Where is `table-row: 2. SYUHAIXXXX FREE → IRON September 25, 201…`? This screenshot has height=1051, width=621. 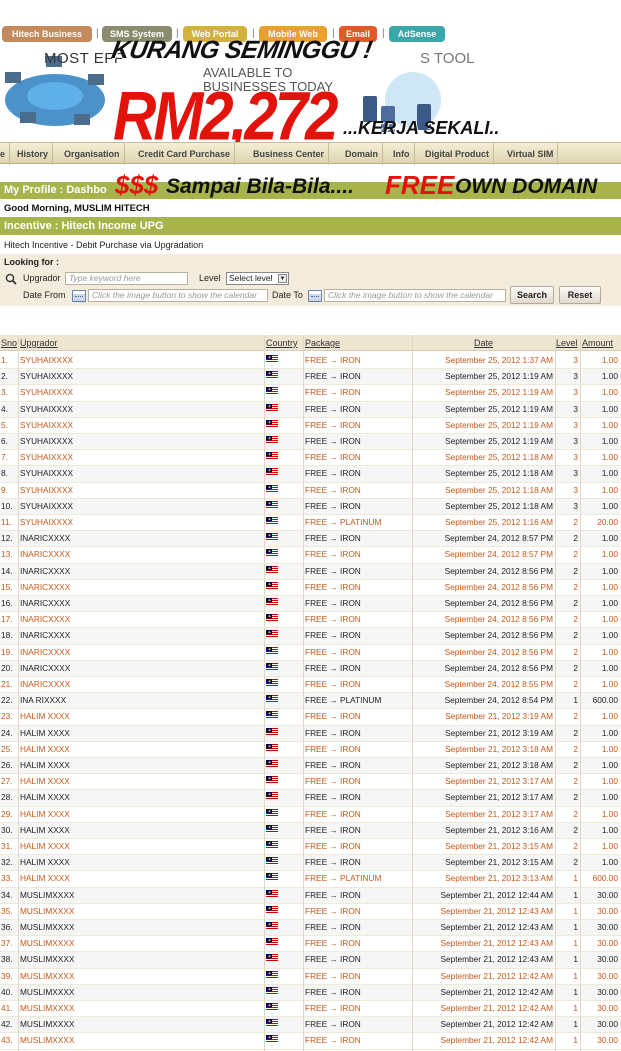 table-row: 2. SYUHAIXXXX FREE → IRON September 25, 201… is located at coordinates (310, 377).